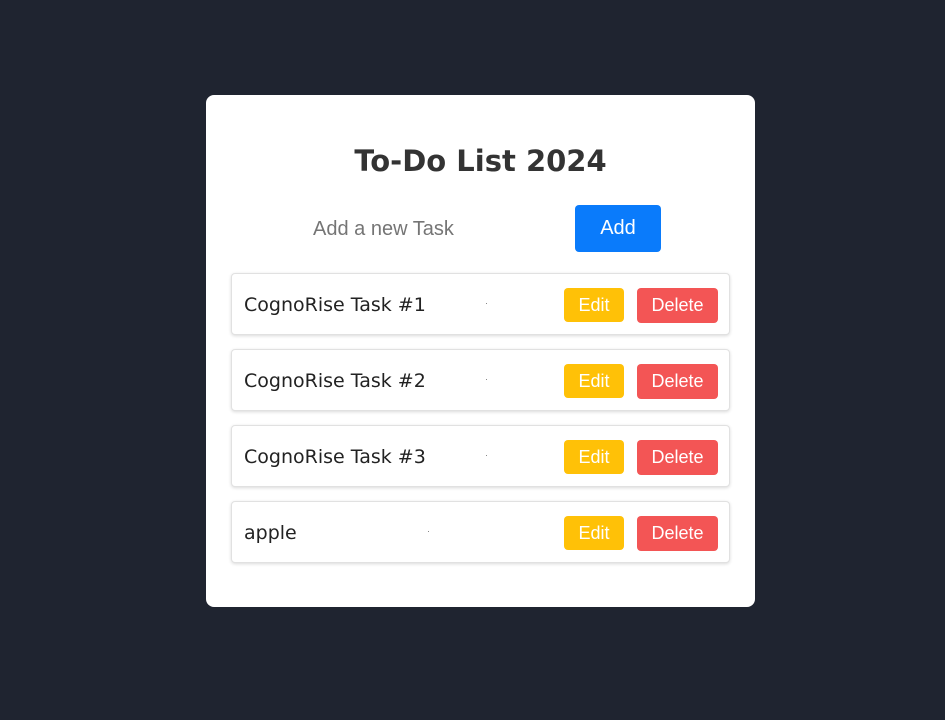 The image size is (945, 720). What do you see at coordinates (335, 305) in the screenshot?
I see `task-text: CognoRise Task #1` at bounding box center [335, 305].